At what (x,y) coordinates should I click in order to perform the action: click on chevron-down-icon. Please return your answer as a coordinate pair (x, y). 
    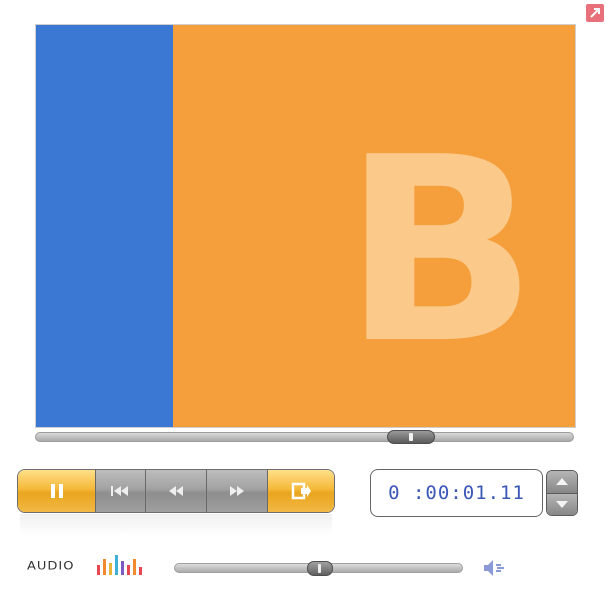
    Looking at the image, I should click on (562, 504).